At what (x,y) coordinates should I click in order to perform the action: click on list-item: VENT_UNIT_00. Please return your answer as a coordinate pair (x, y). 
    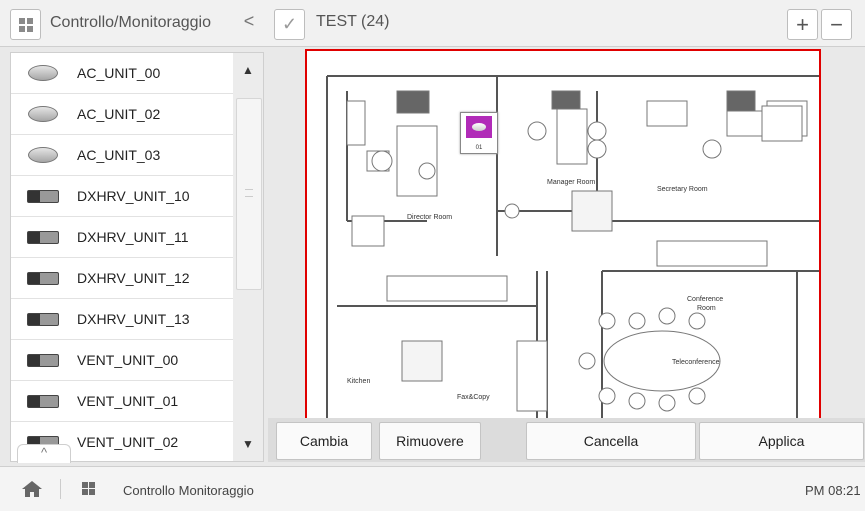
    Looking at the image, I should click on (122, 360).